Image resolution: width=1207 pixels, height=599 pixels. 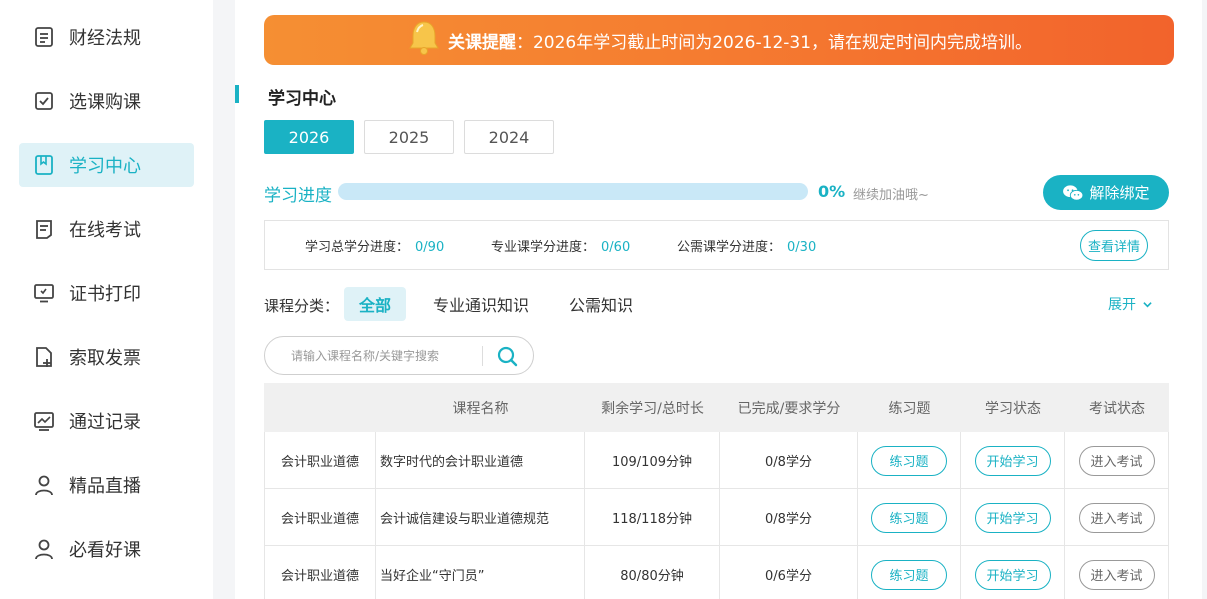 I want to click on sidebar-item-finance-regulations: 财经法规, so click(x=106, y=37).